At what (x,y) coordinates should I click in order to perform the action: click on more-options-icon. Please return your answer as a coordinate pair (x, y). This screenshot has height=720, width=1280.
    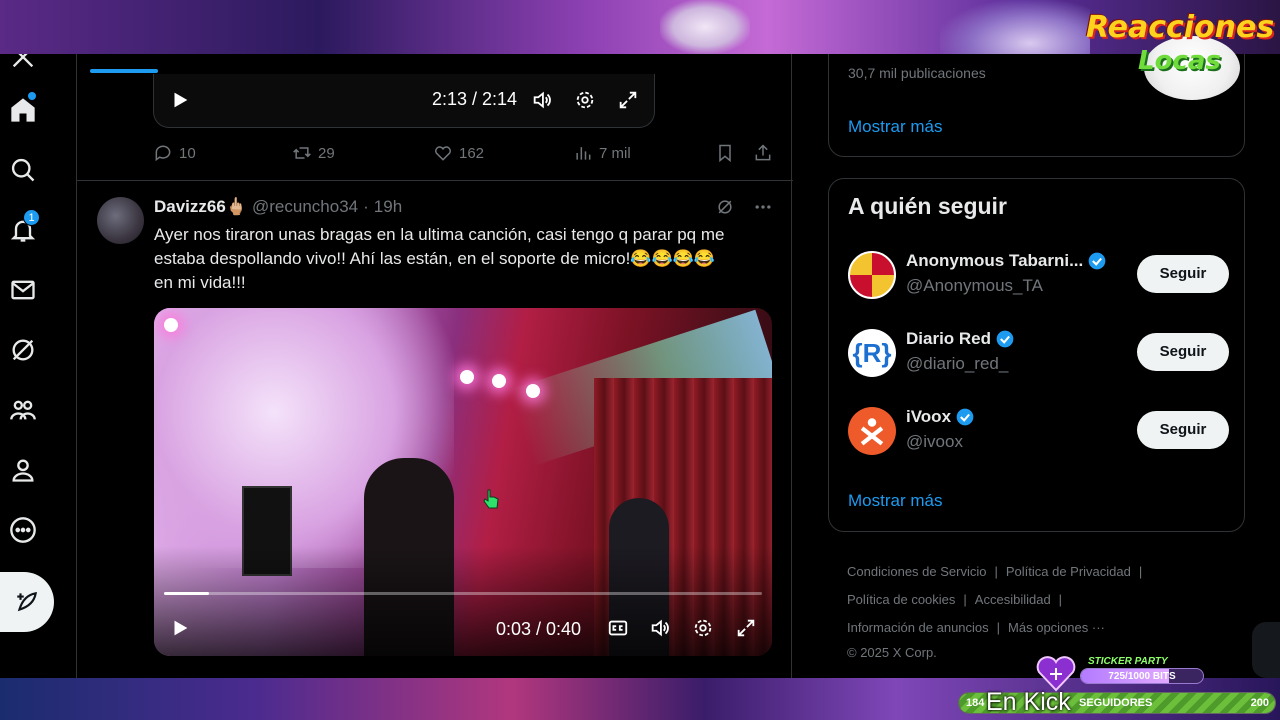
    Looking at the image, I should click on (763, 207).